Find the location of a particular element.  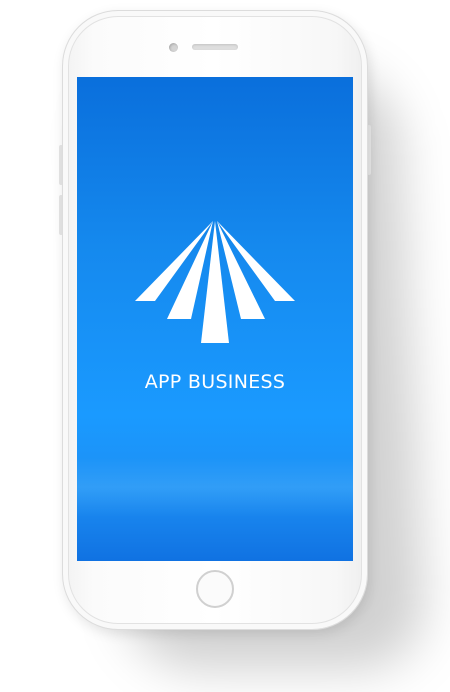

app-title: APP BUSINESS is located at coordinates (215, 382).